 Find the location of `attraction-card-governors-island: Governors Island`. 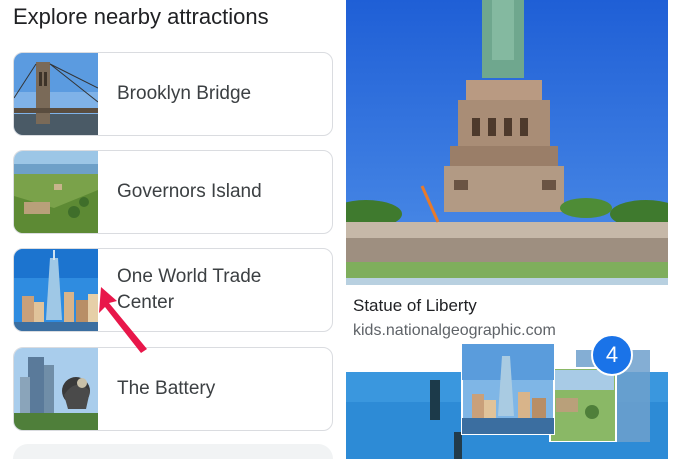

attraction-card-governors-island: Governors Island is located at coordinates (173, 192).